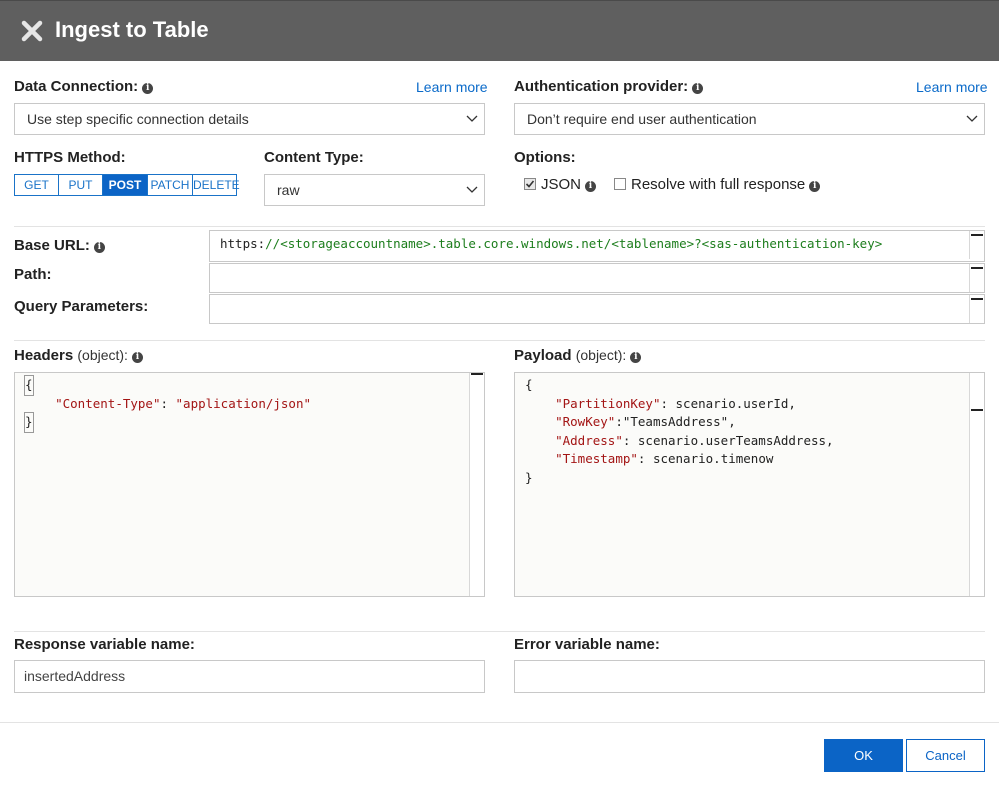 The height and width of the screenshot is (787, 999). I want to click on headers-label: Headers (object): i, so click(78, 355).